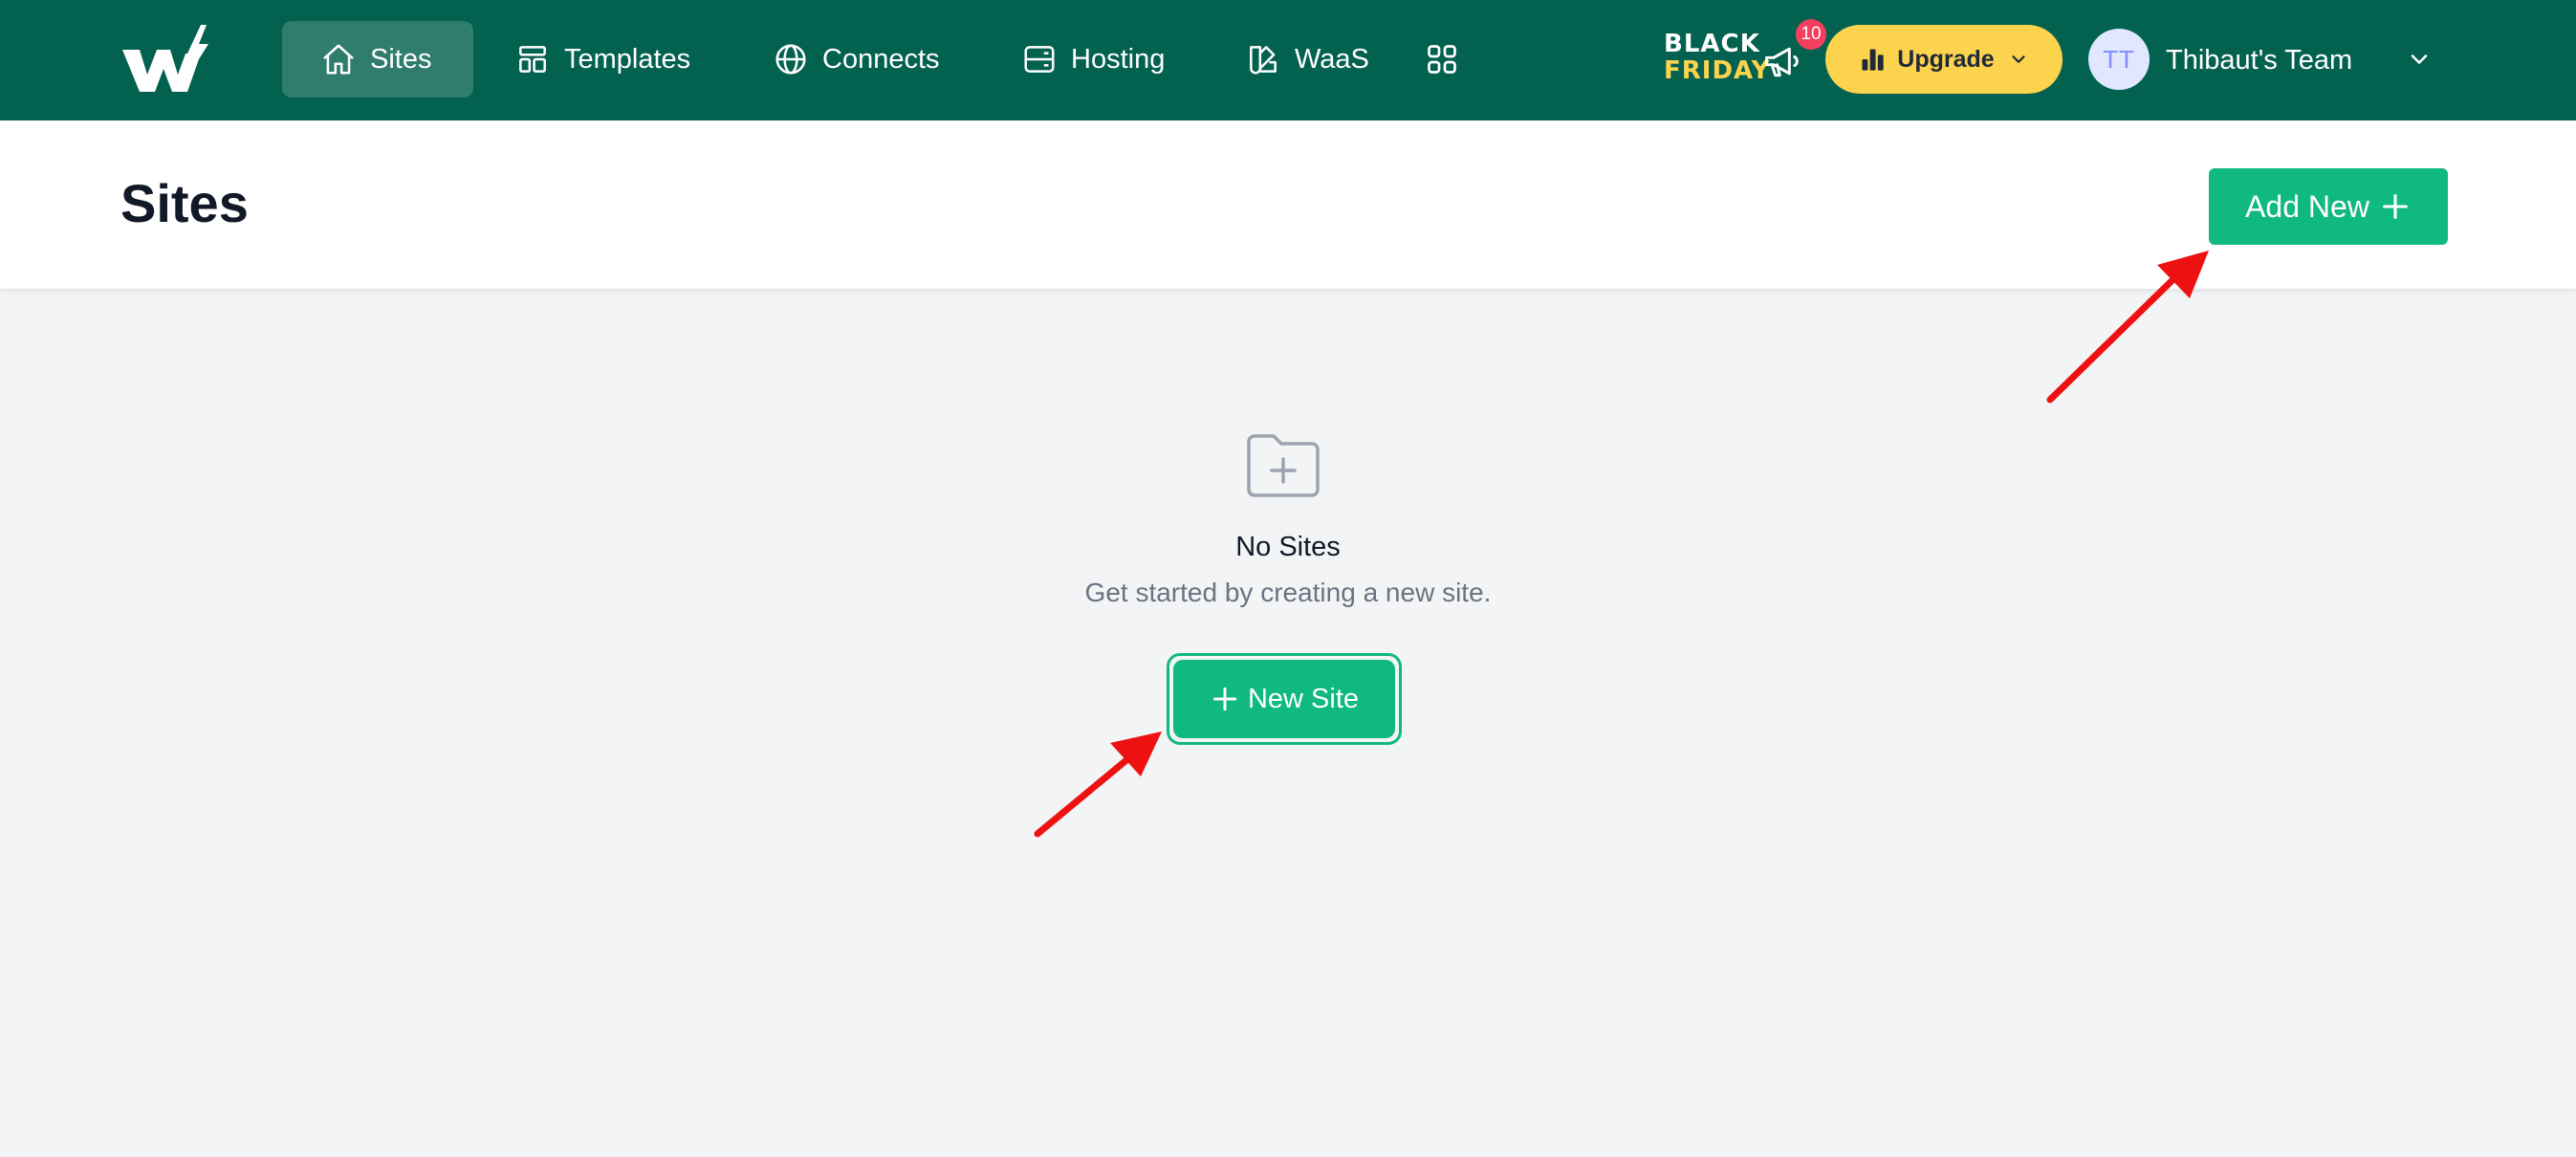 The height and width of the screenshot is (1157, 2576). Describe the element at coordinates (1332, 59) in the screenshot. I see `nav-item-label: WaaS` at that location.